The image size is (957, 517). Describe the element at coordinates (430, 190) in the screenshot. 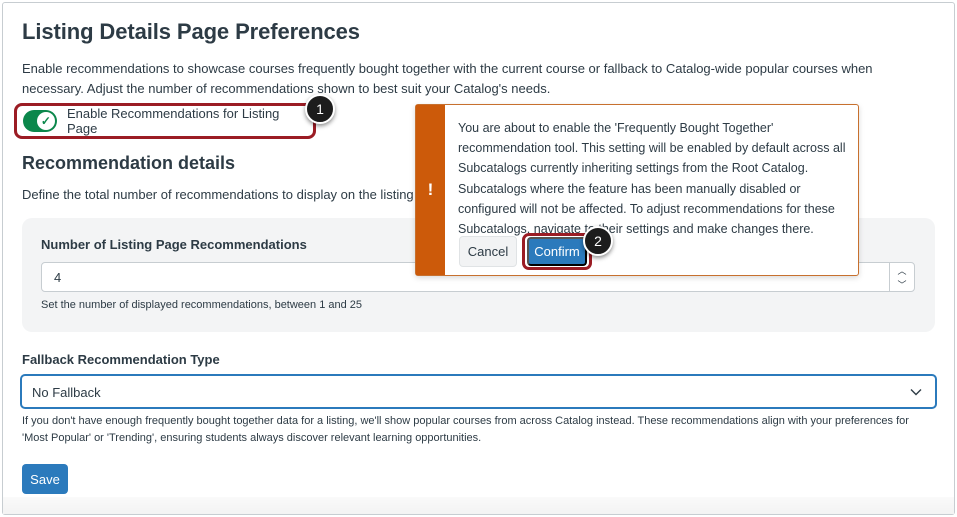

I see `warning-icon: !` at that location.